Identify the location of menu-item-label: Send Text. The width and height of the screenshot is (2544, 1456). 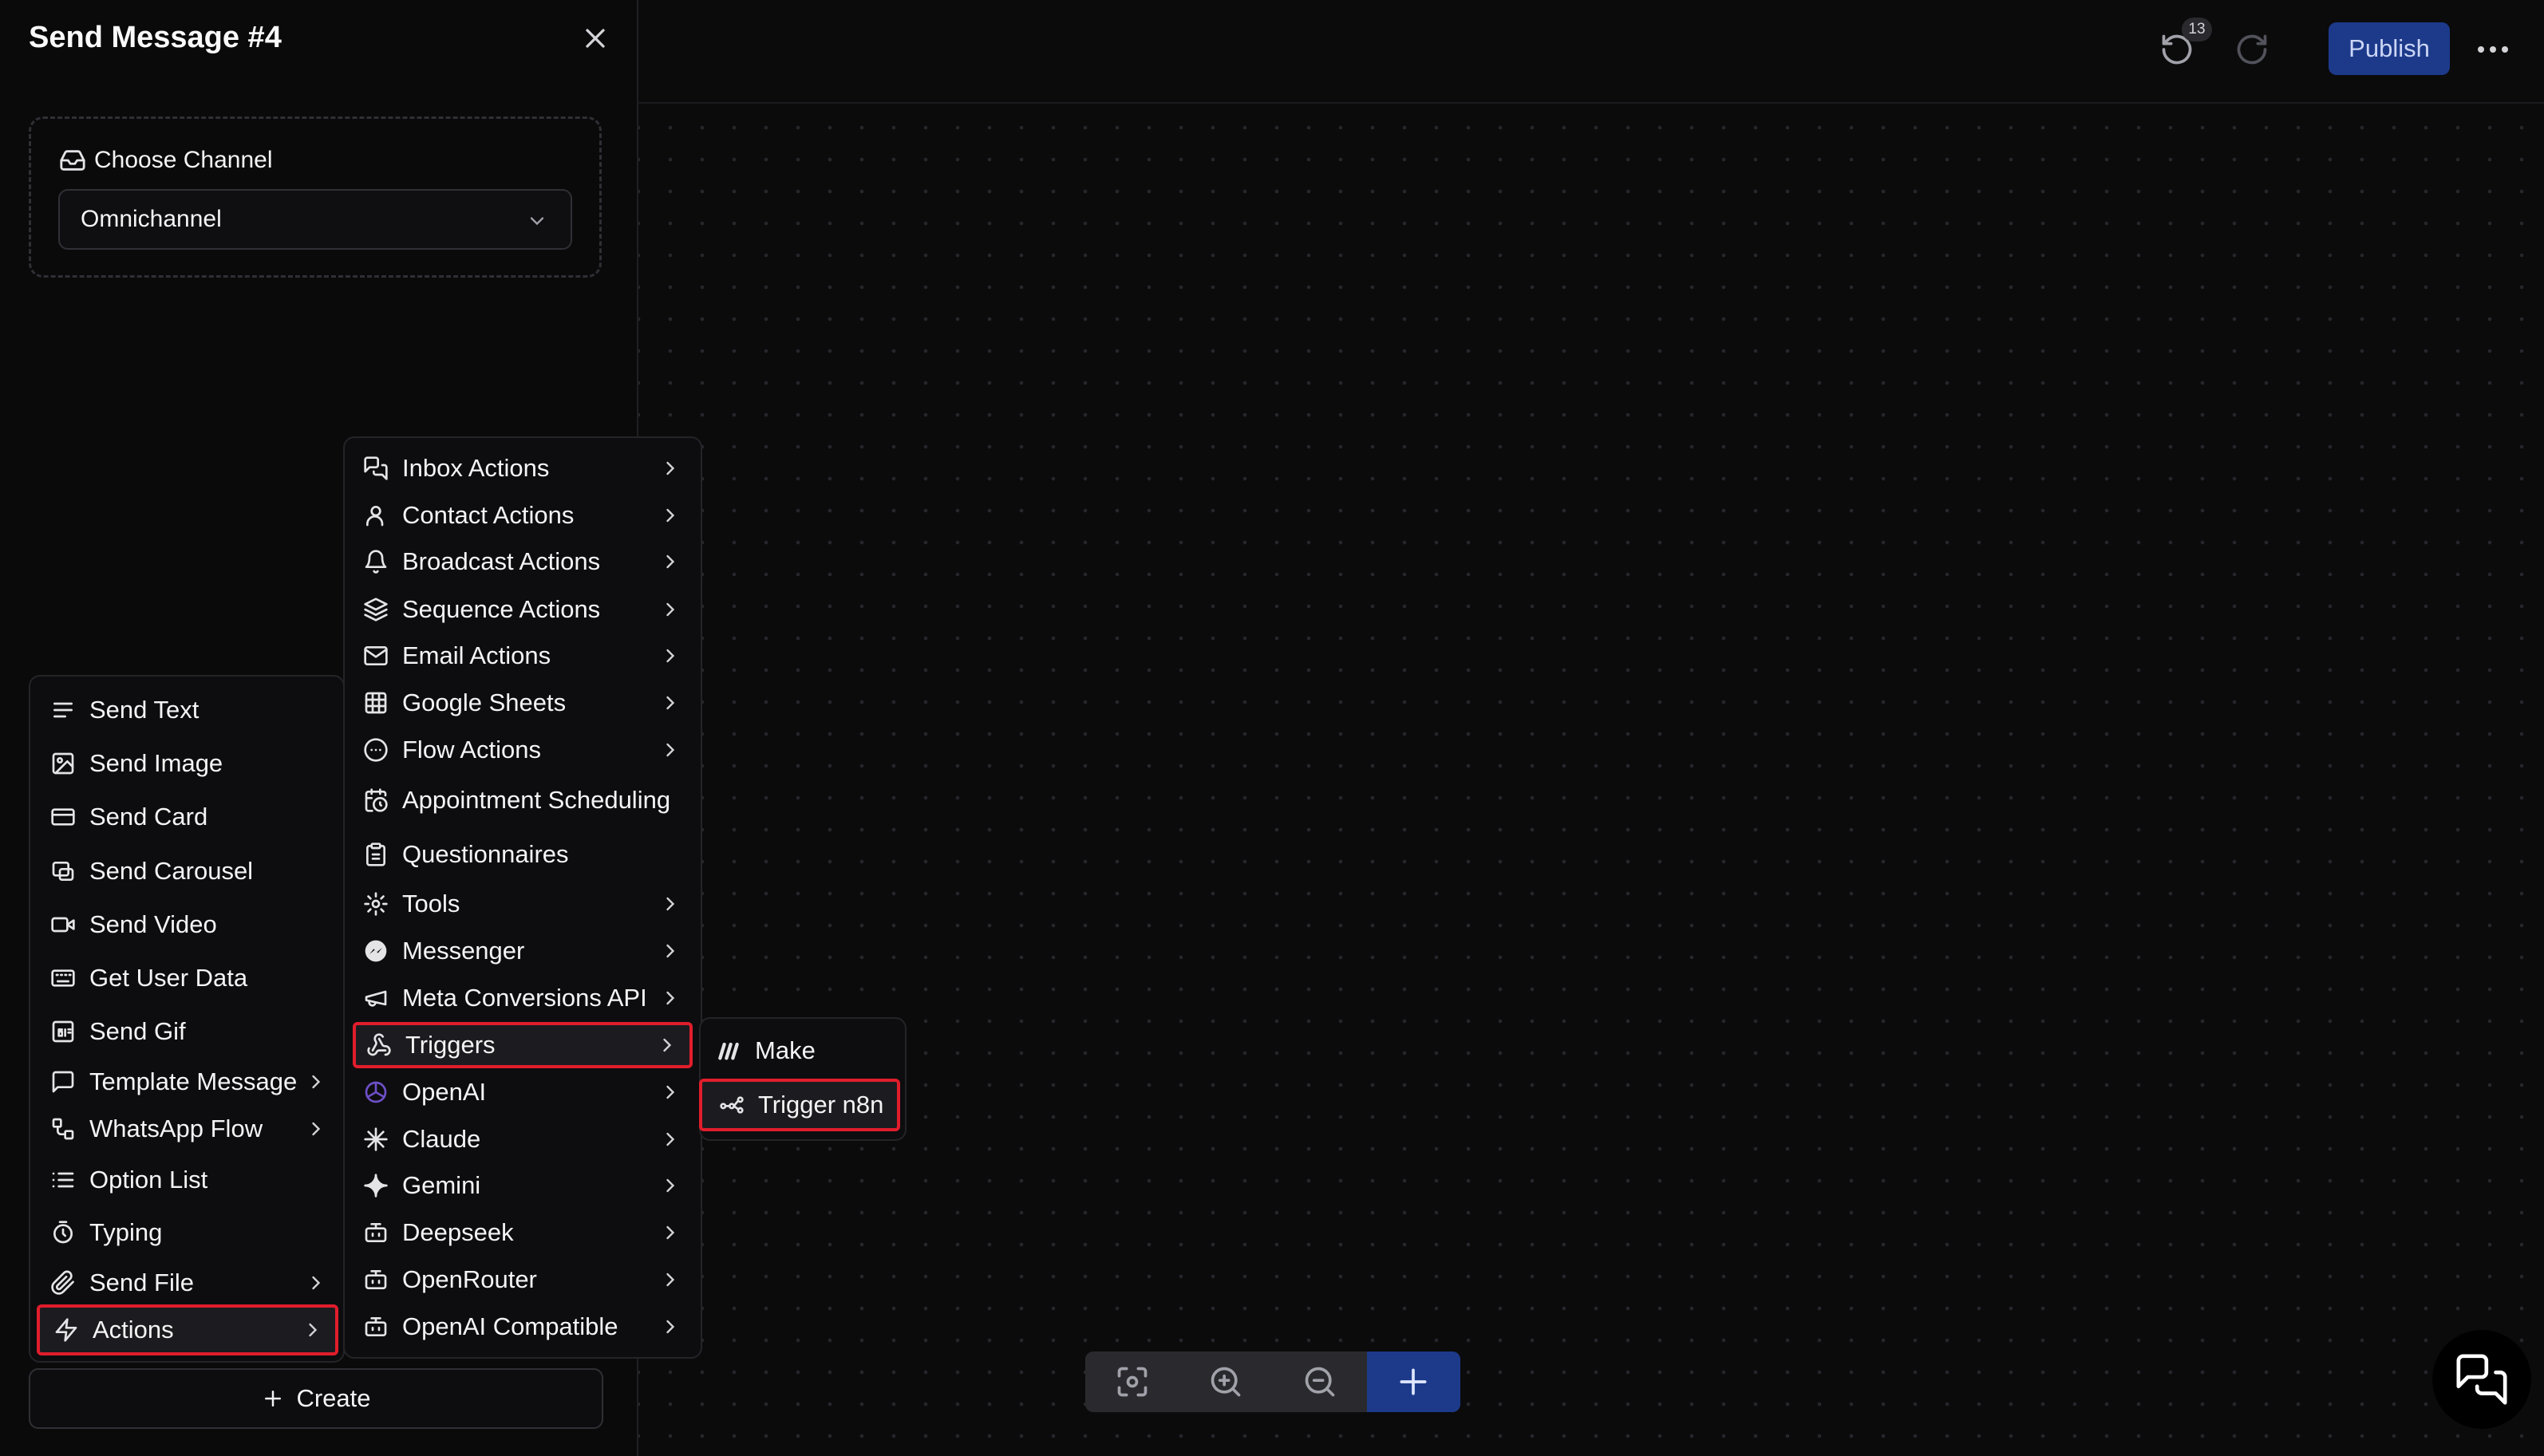
(144, 710).